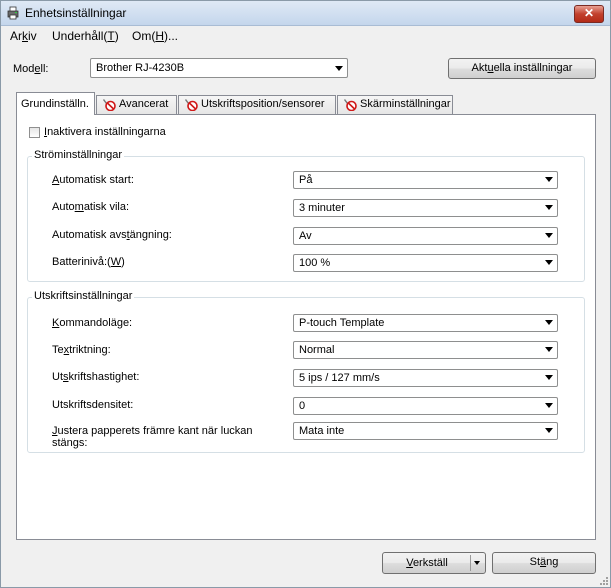 The width and height of the screenshot is (611, 588). I want to click on tab-display-settings: Skärminställningar, so click(395, 104).